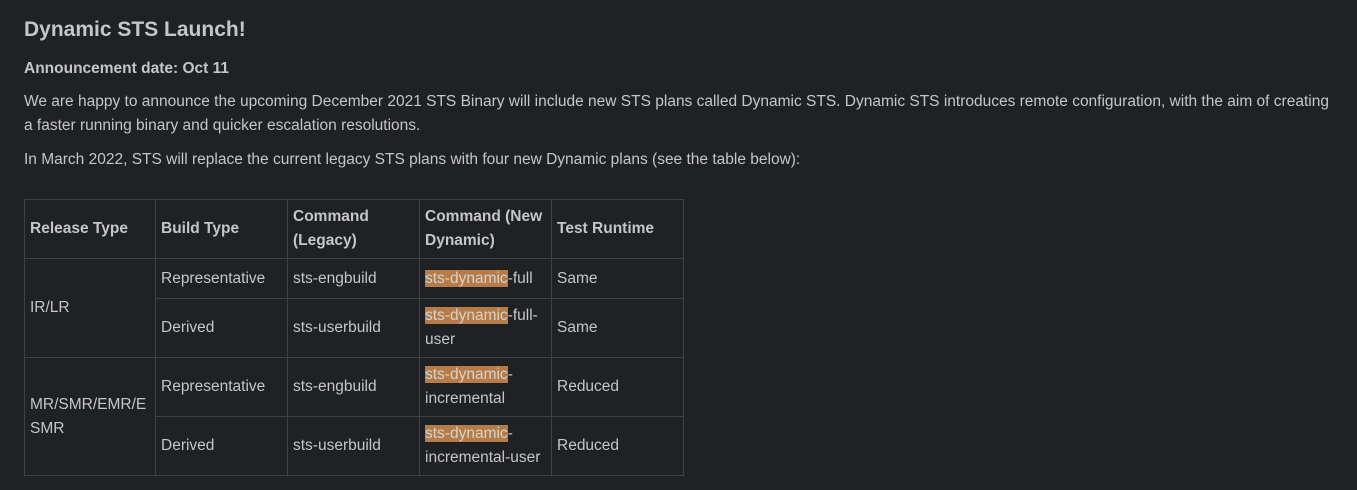 This screenshot has width=1357, height=490. I want to click on page-title: Dynamic STS Launch!, so click(135, 29).